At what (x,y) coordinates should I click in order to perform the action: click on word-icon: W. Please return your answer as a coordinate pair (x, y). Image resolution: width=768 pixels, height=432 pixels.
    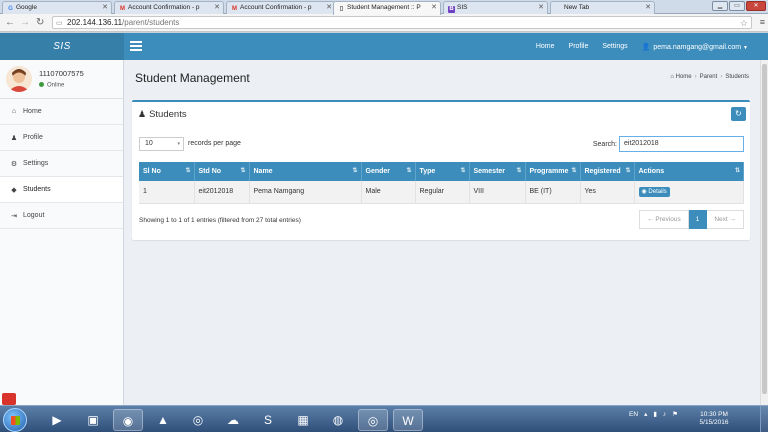
    Looking at the image, I should click on (408, 420).